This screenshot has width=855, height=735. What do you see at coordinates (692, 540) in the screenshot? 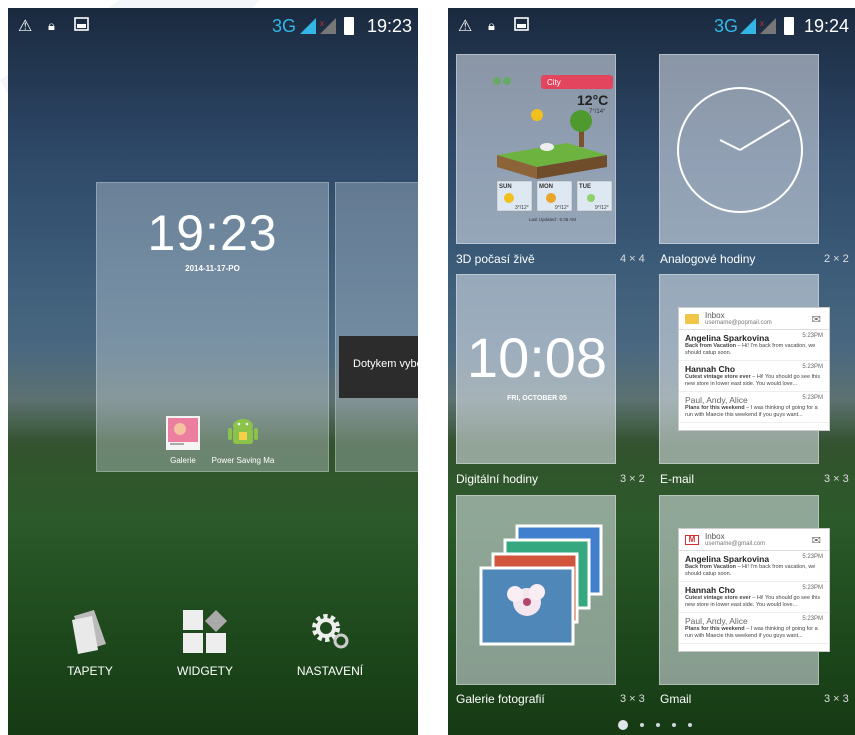
I see `gmail-icon: M` at bounding box center [692, 540].